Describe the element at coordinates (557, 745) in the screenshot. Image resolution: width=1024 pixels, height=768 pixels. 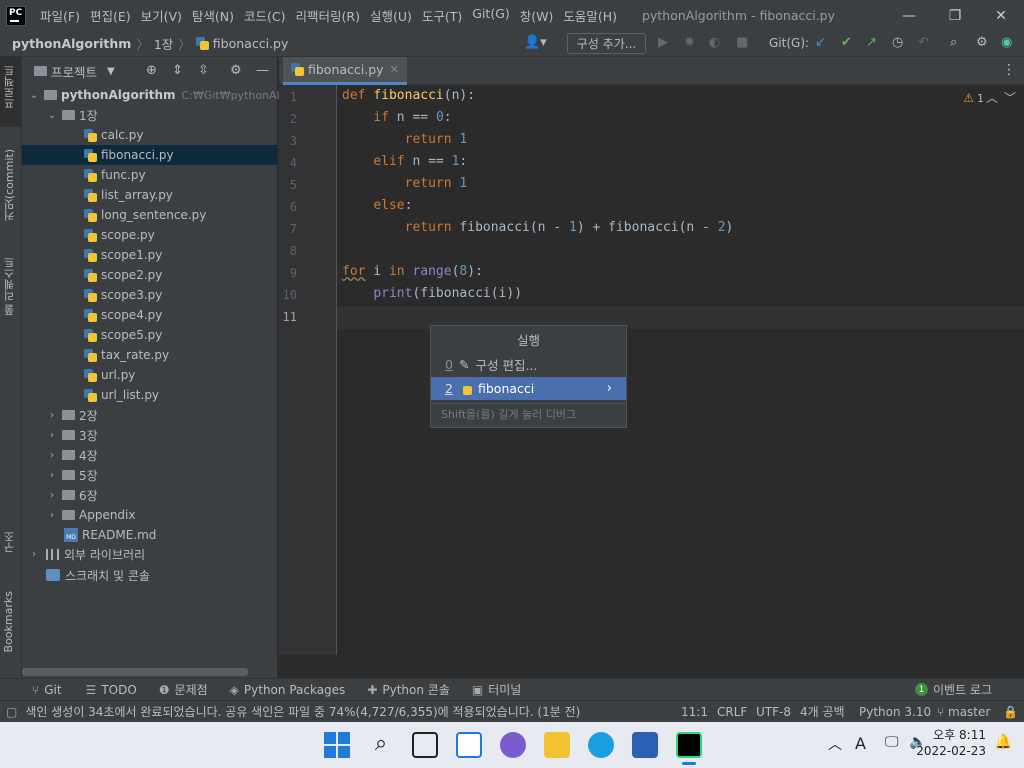
I see `file-explorer-icon` at that location.